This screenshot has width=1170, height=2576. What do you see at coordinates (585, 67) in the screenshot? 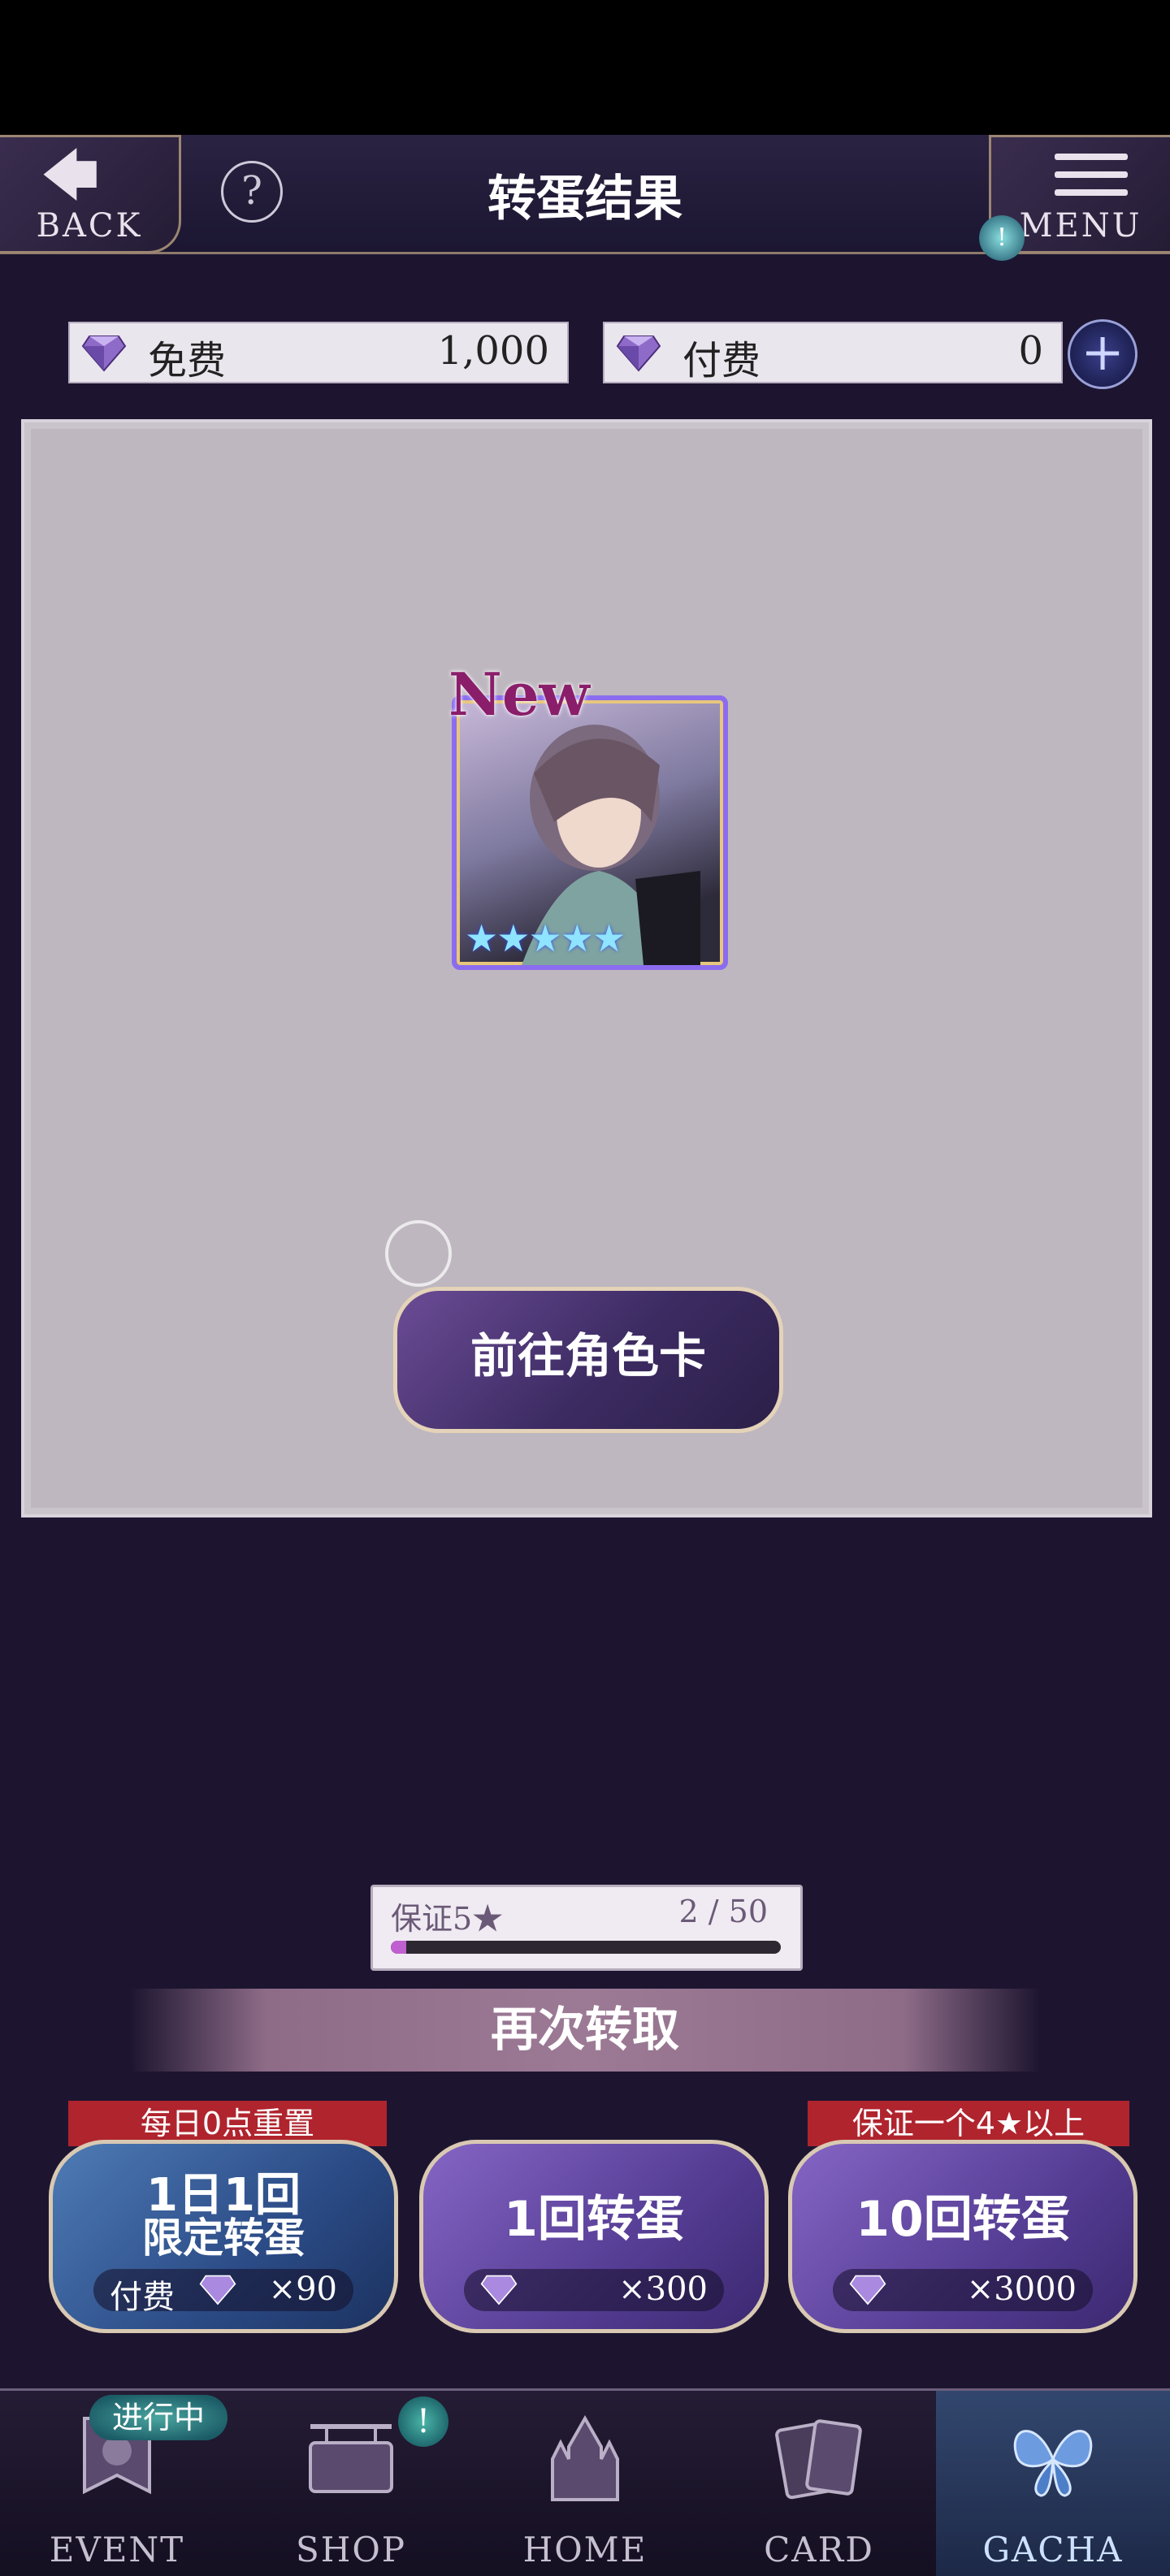
I see `status-bar` at bounding box center [585, 67].